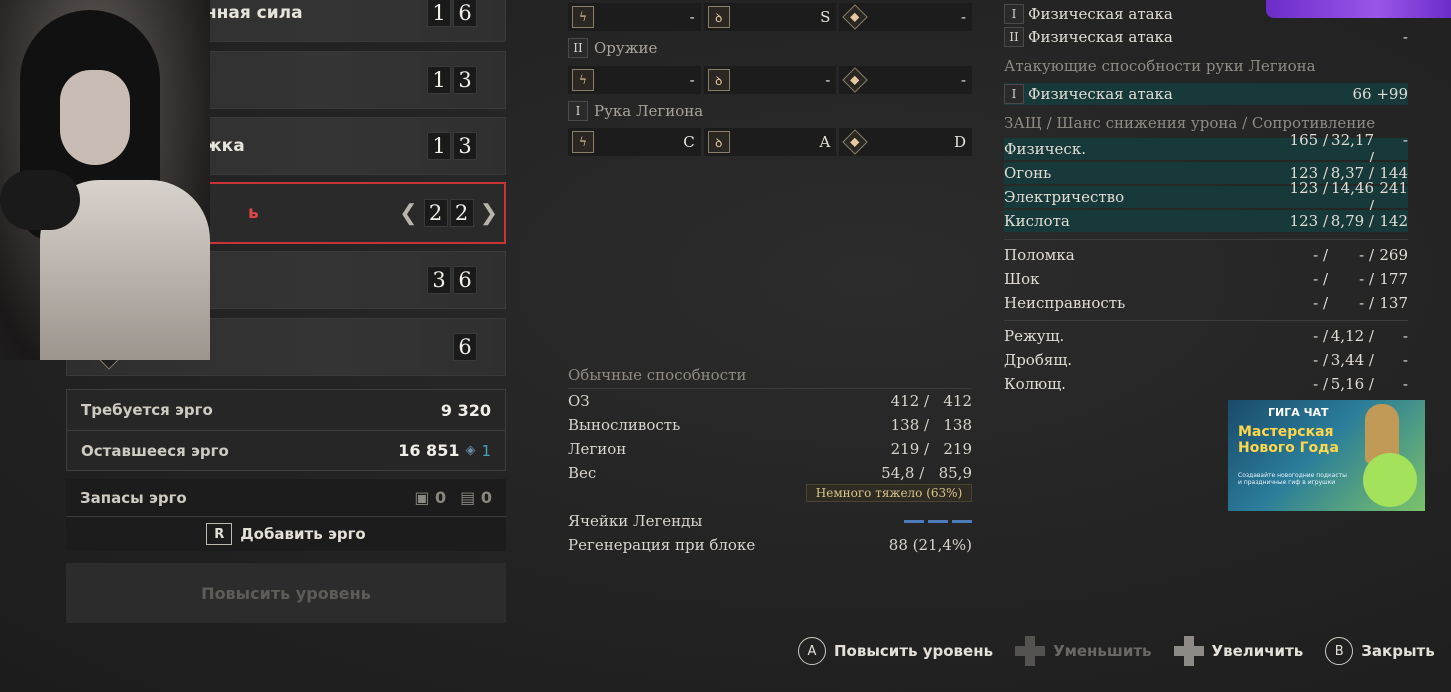 The height and width of the screenshot is (692, 1451). What do you see at coordinates (930, 545) in the screenshot?
I see `common-value: 88 (21,4%)` at bounding box center [930, 545].